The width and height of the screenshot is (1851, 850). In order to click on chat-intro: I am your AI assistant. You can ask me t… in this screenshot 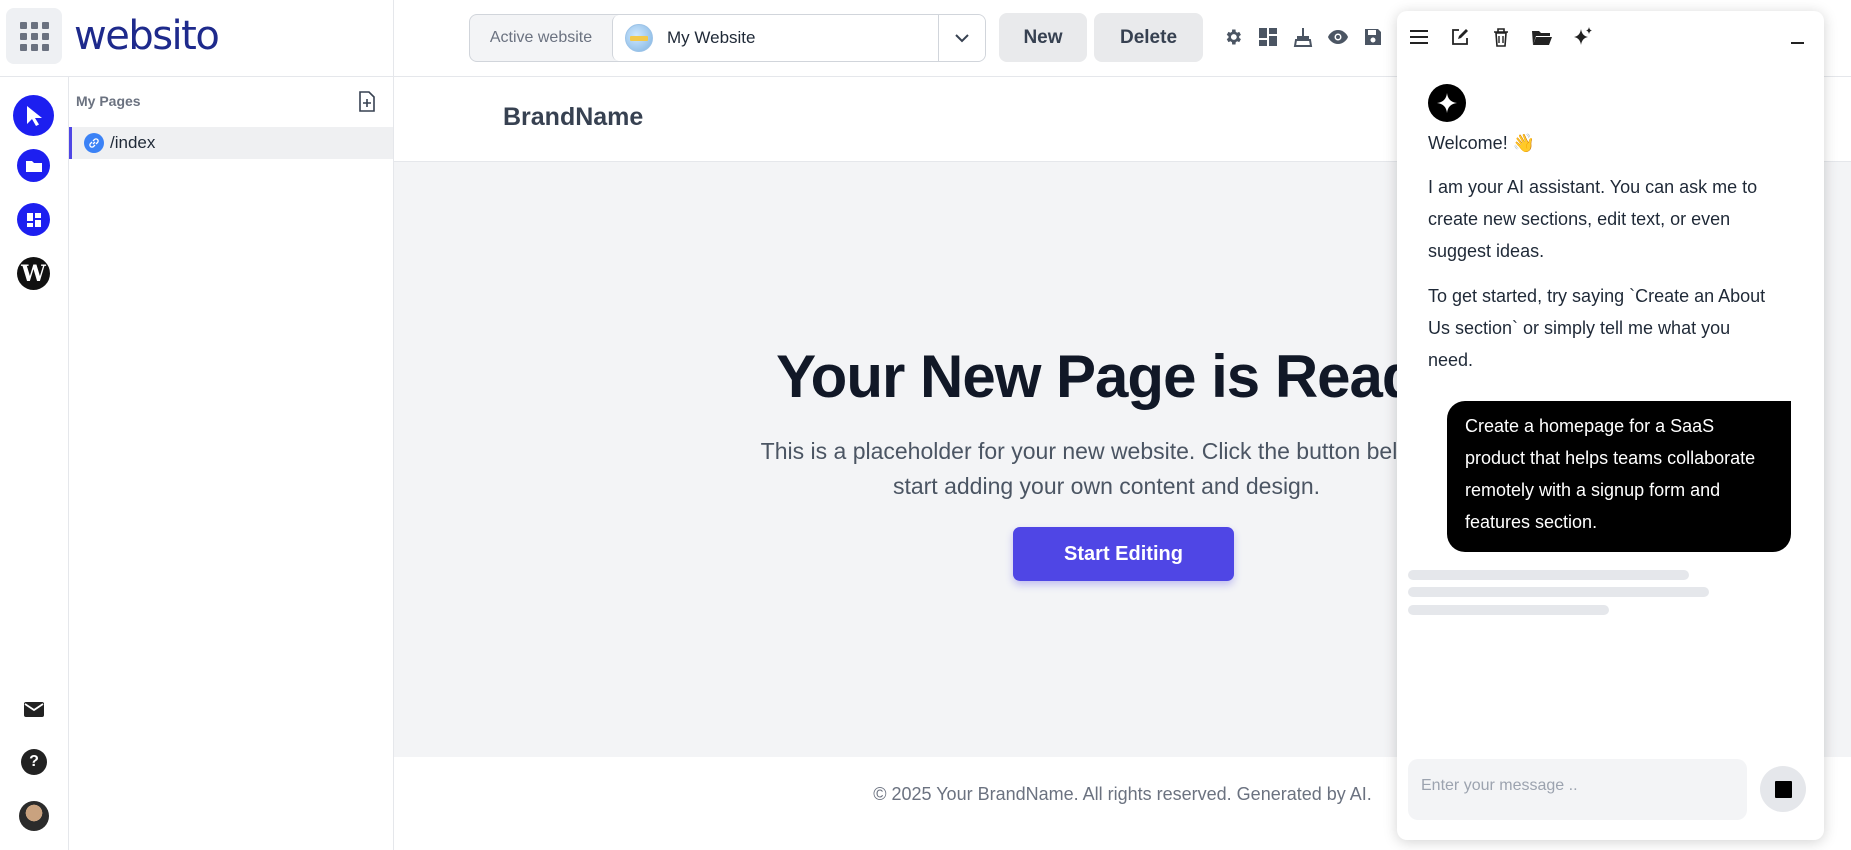, I will do `click(1593, 219)`.